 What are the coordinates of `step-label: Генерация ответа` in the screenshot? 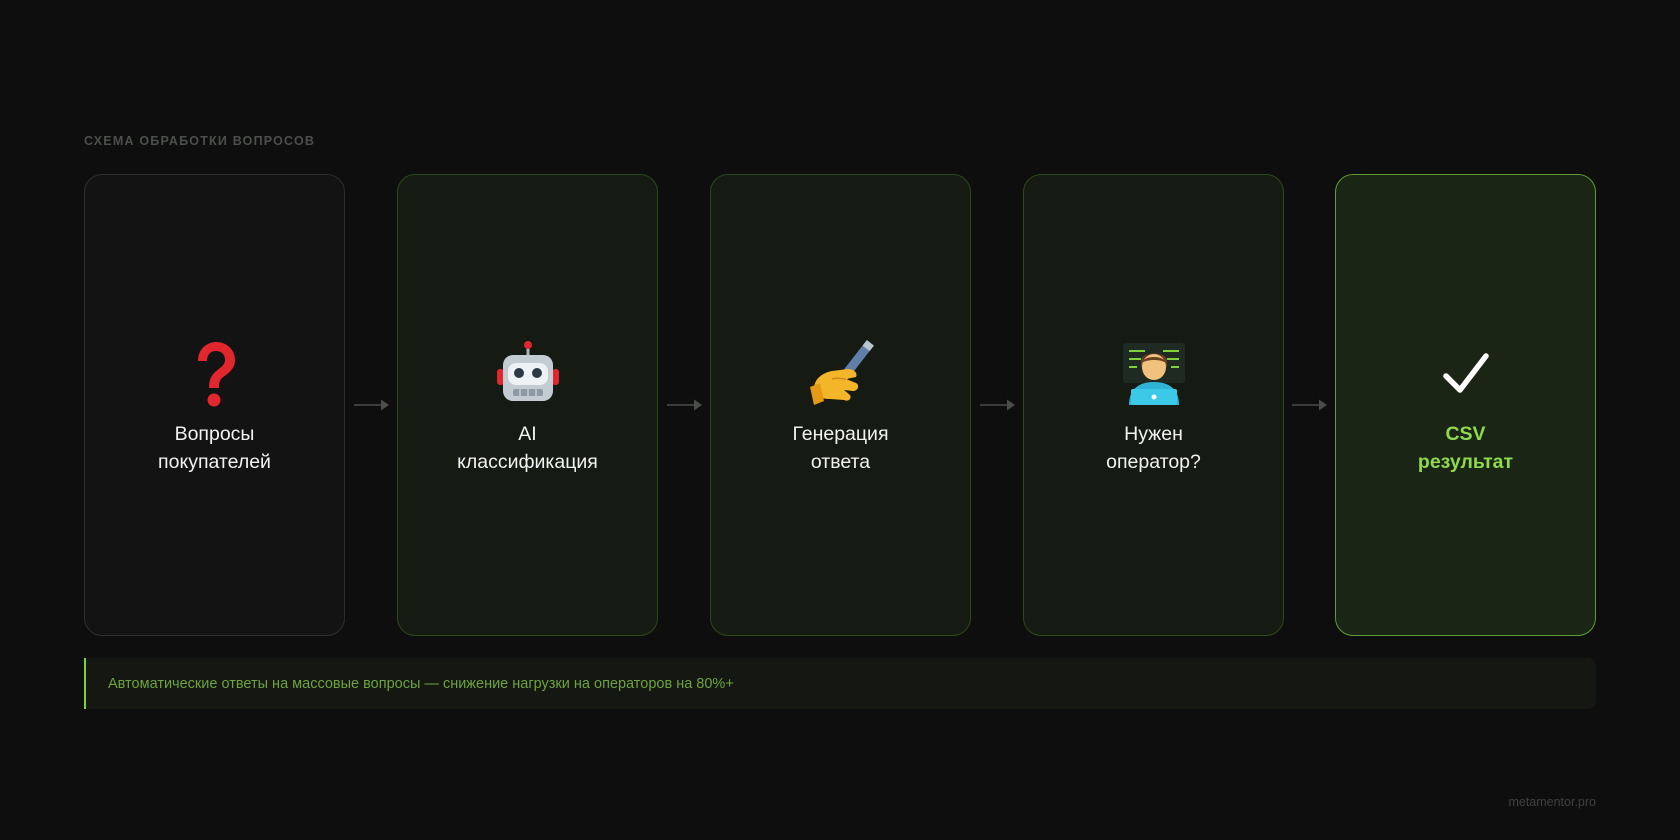 It's located at (840, 448).